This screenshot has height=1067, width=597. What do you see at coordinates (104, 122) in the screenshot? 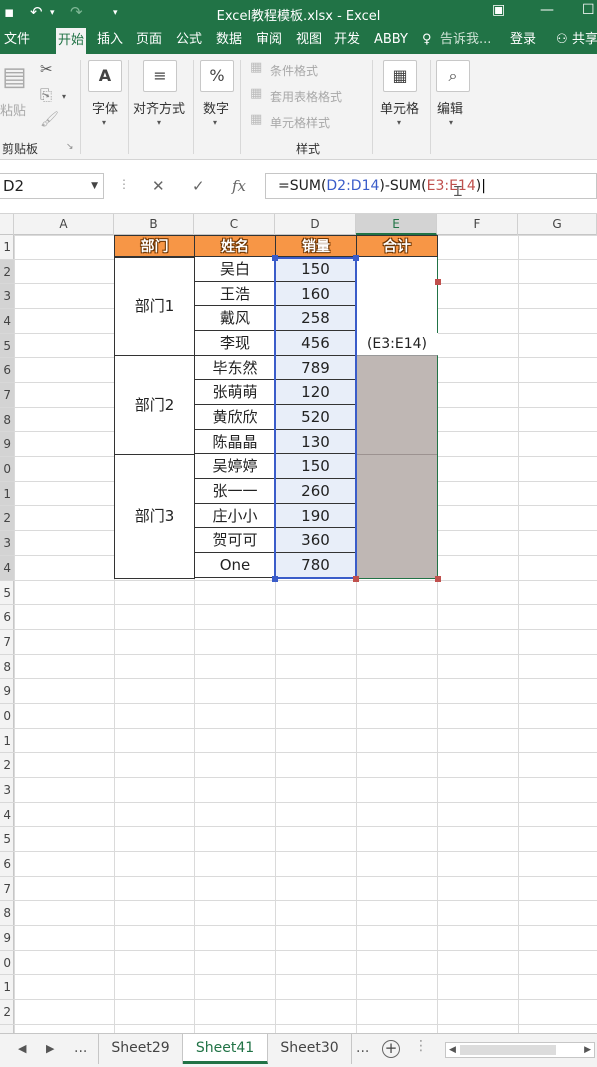
I see `font-dropdown-icon: ▾` at bounding box center [104, 122].